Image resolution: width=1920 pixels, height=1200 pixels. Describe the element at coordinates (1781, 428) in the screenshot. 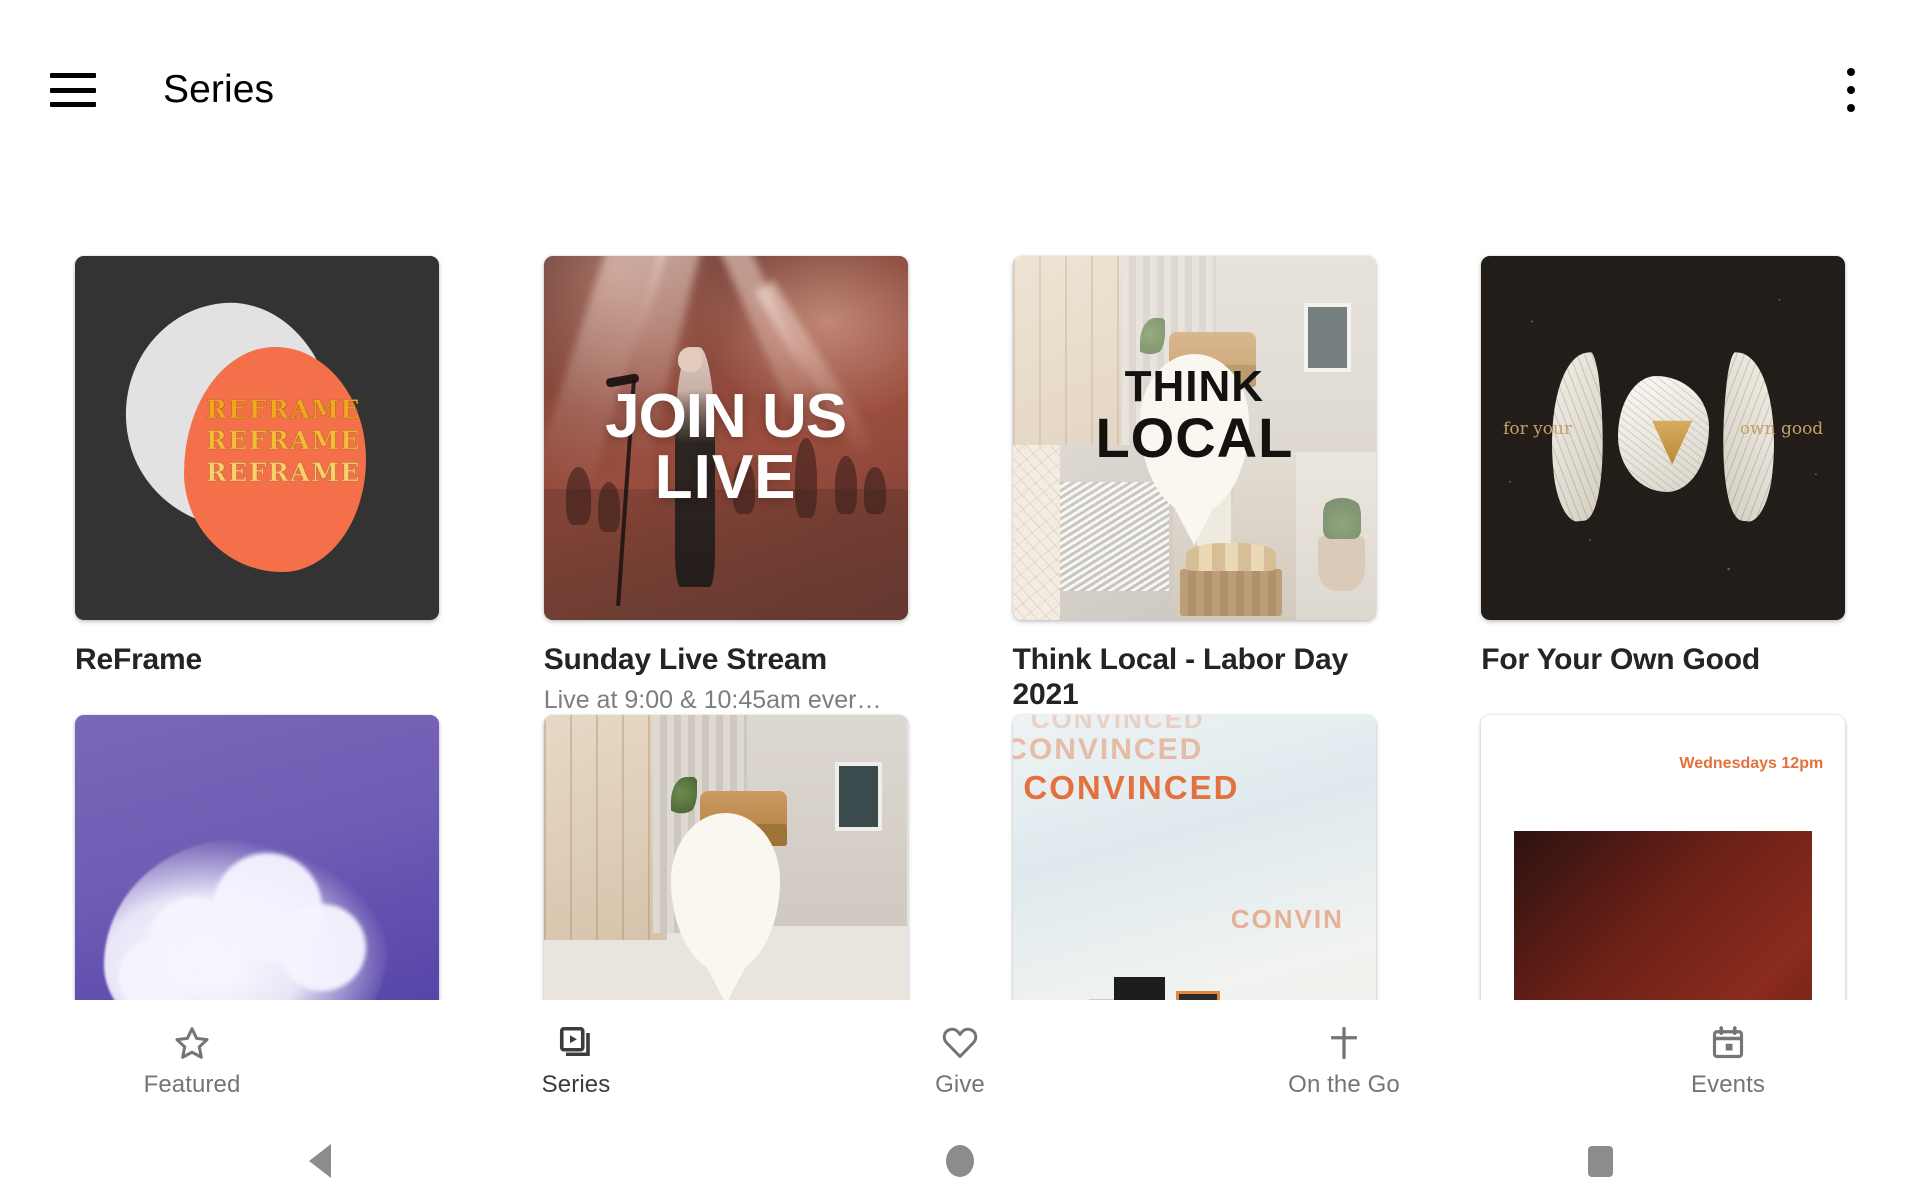

I see `own-good-text: own good` at that location.